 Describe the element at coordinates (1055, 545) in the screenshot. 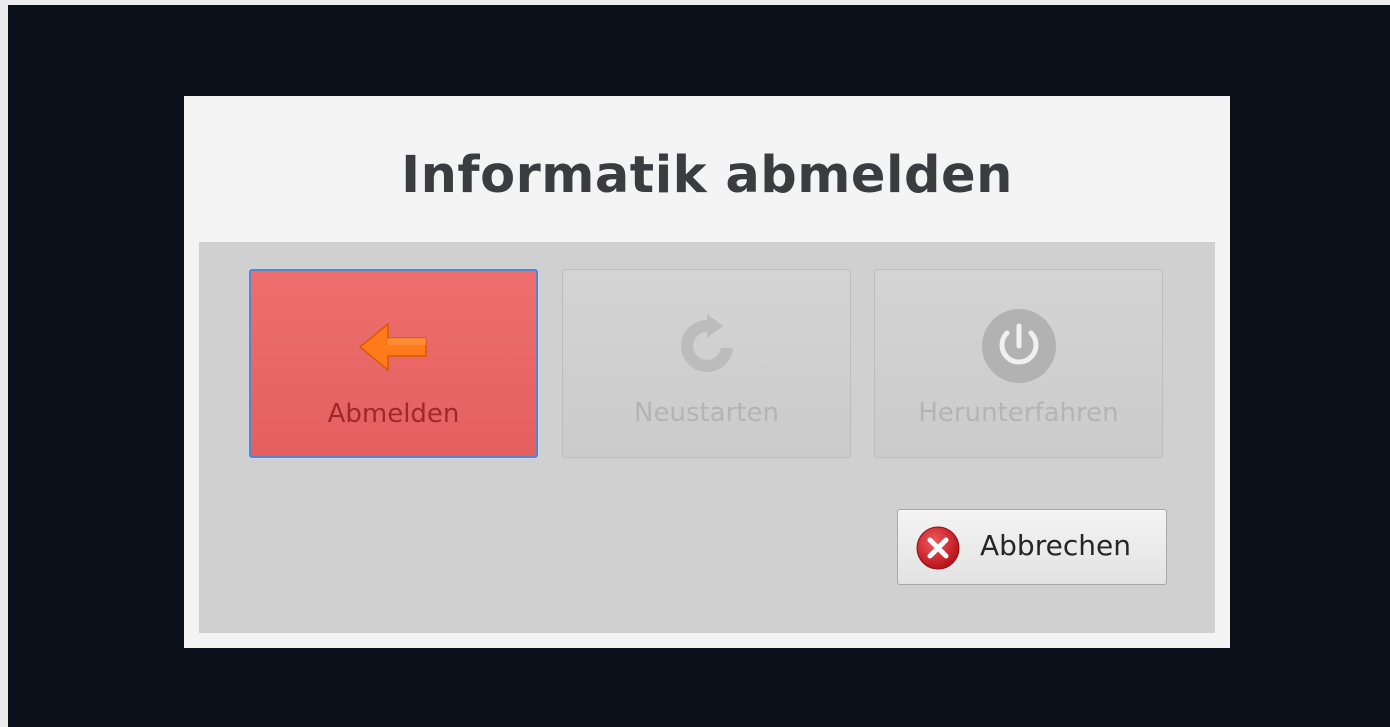

I see `cancel-label: Abbrechen` at that location.